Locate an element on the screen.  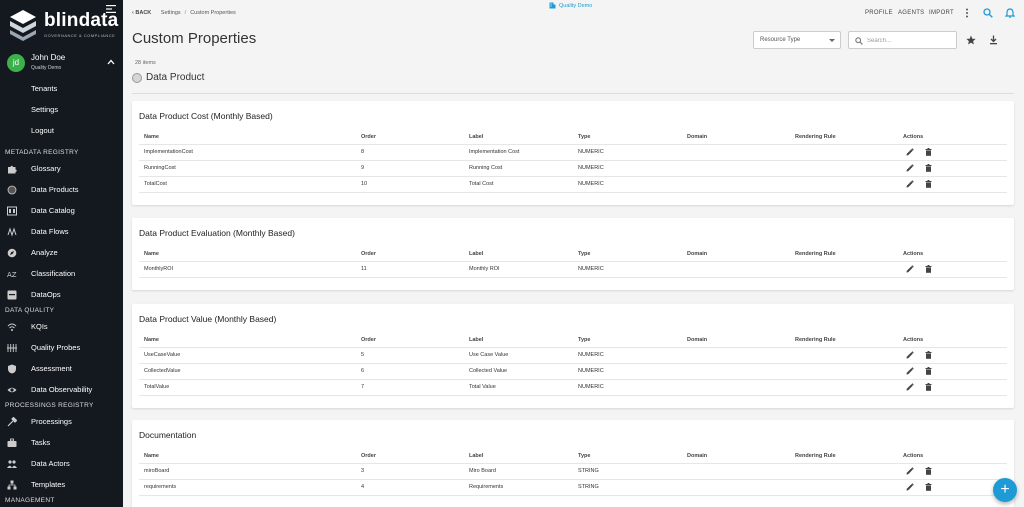
az-icon: AZ is located at coordinates (12, 275).